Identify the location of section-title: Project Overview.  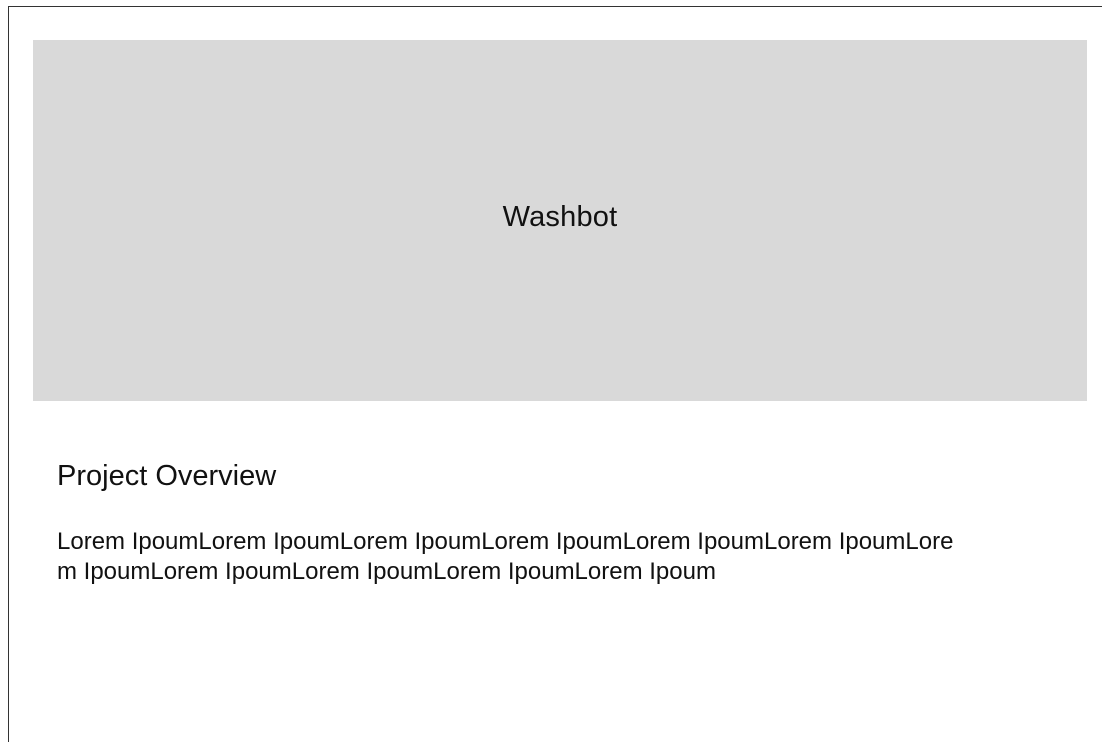
(167, 476).